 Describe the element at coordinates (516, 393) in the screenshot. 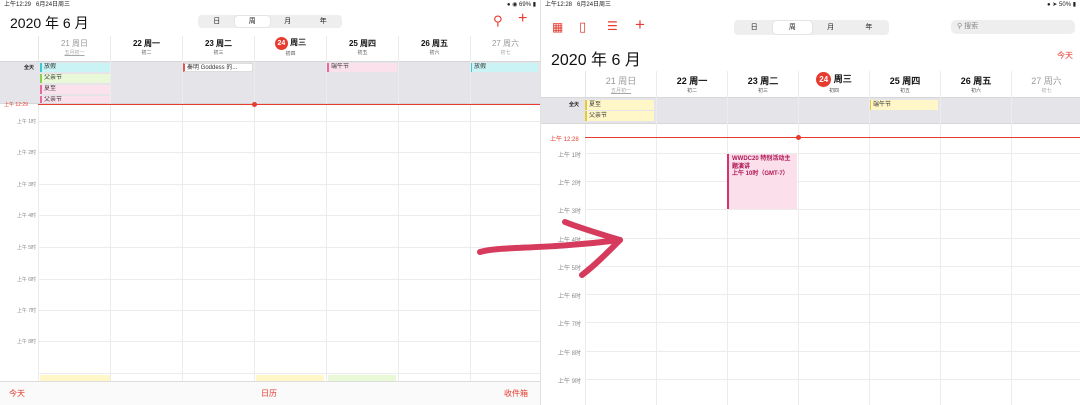

I see `inbox-button: 收件箱` at that location.